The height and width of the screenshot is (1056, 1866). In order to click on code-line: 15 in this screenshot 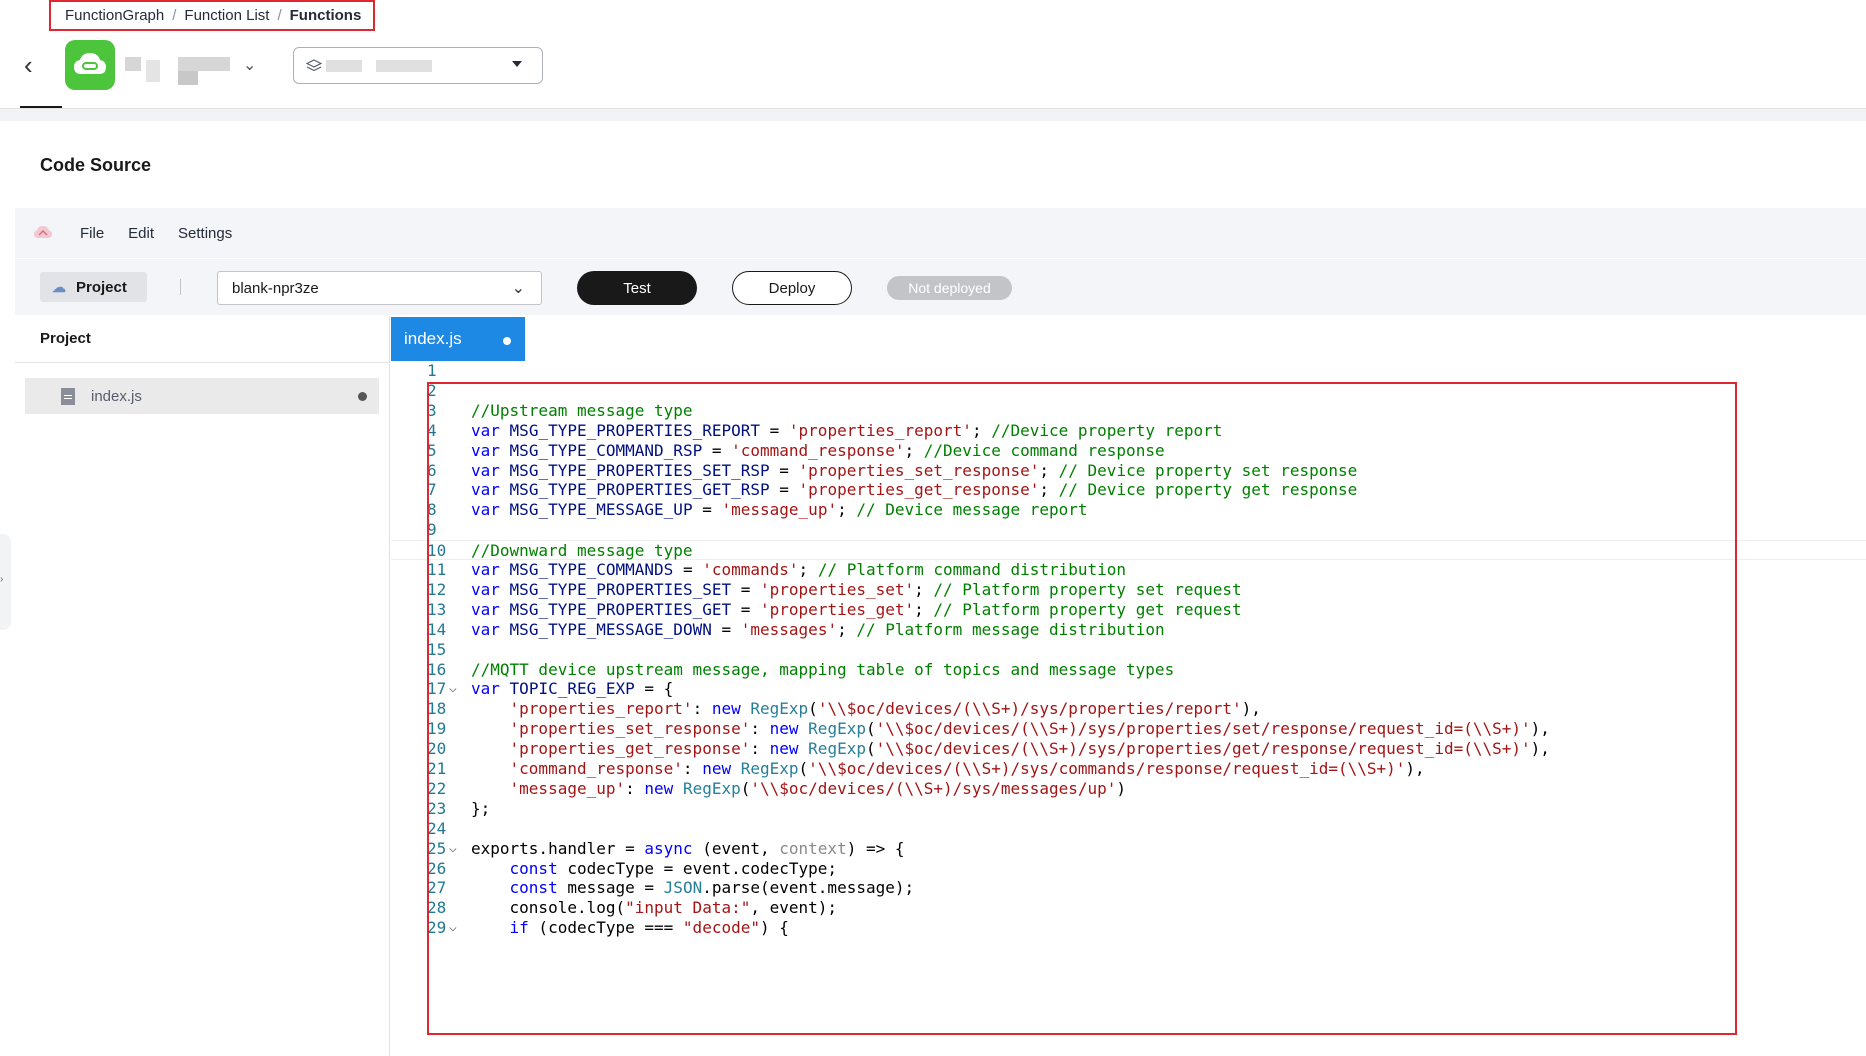, I will do `click(1128, 650)`.